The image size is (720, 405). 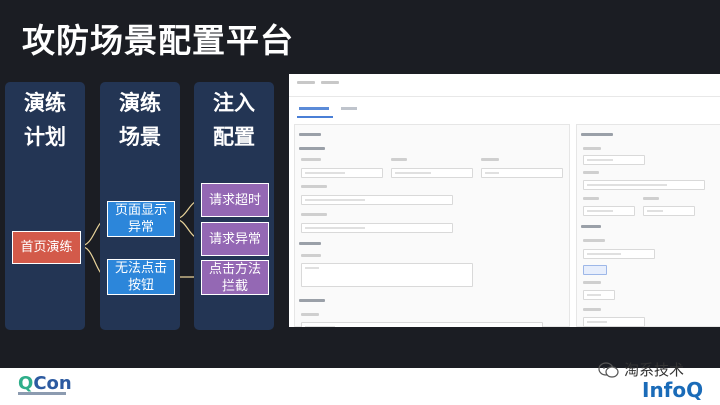 I want to click on node-request-error: 请求异常, so click(x=235, y=239).